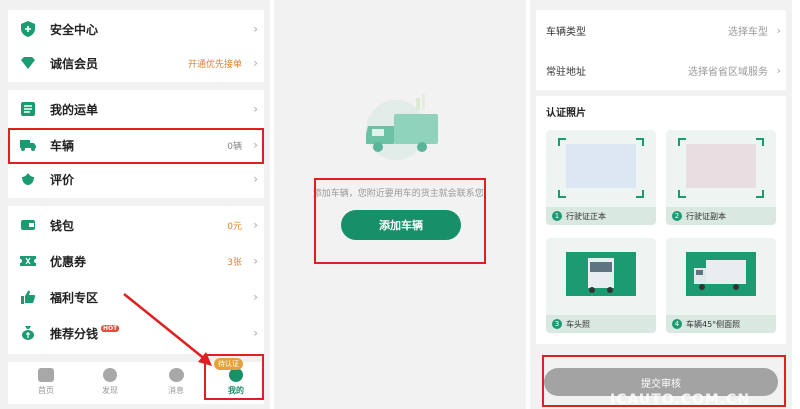 The image size is (800, 409). What do you see at coordinates (721, 274) in the screenshot?
I see `truck-side-image` at bounding box center [721, 274].